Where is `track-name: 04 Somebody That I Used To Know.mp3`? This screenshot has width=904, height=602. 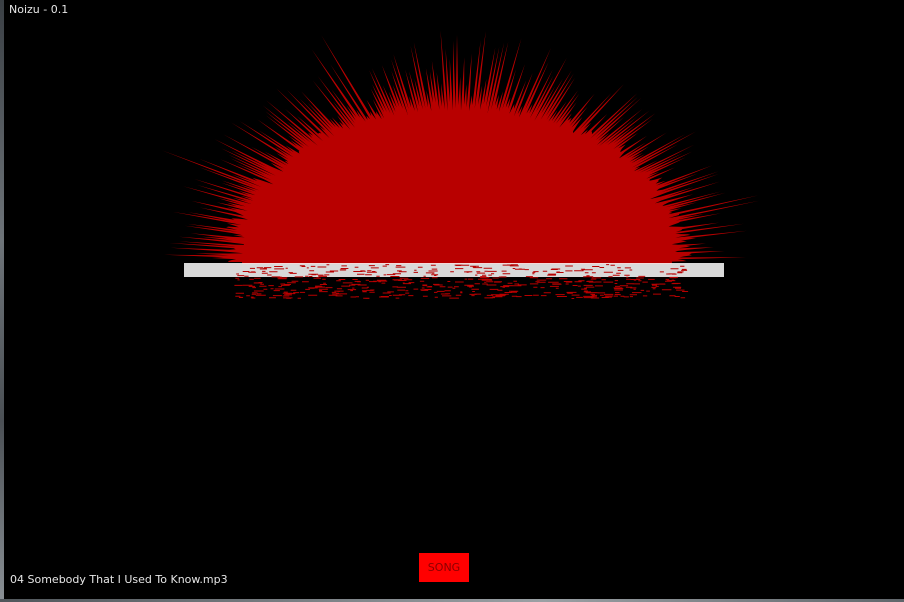
track-name: 04 Somebody That I Used To Know.mp3 is located at coordinates (119, 579).